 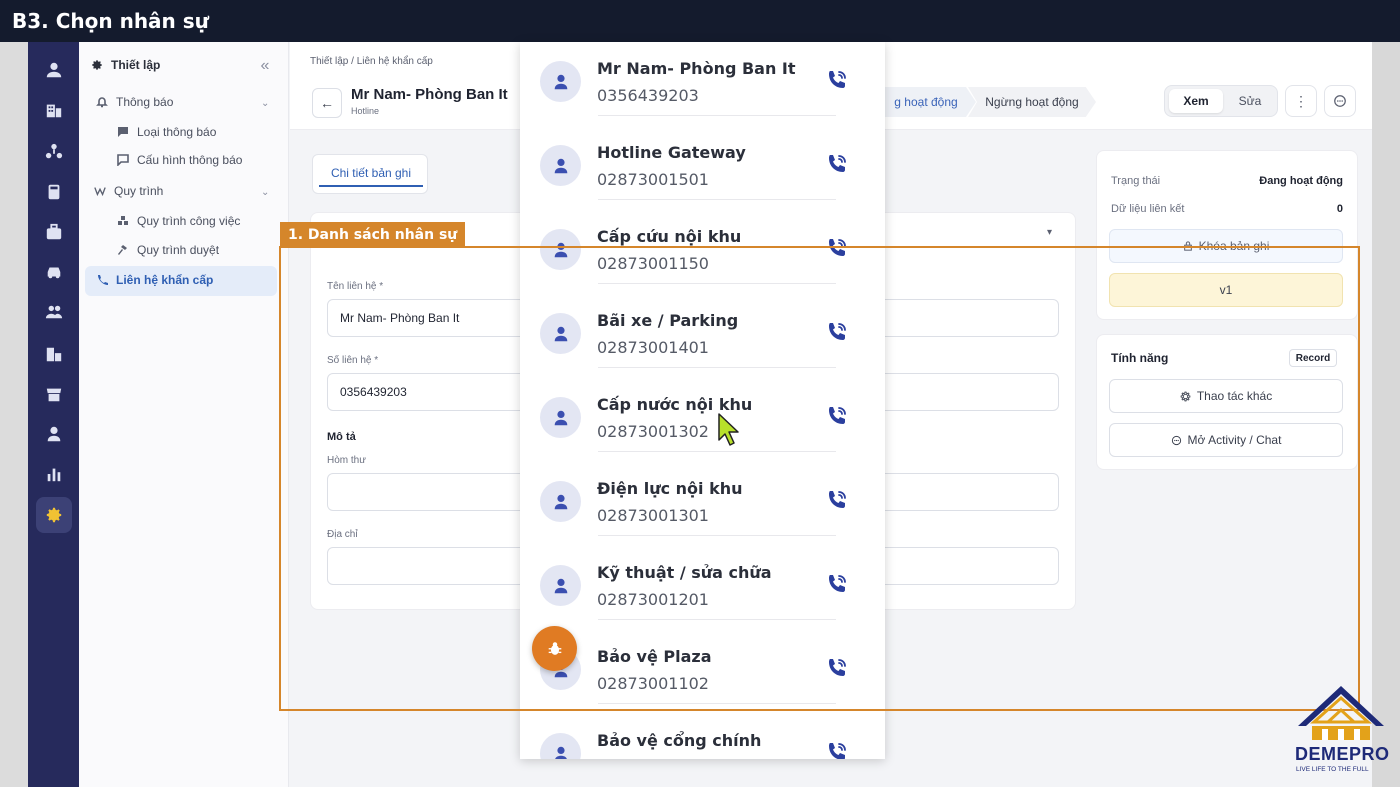 What do you see at coordinates (139, 191) in the screenshot?
I see `sidebar-item-label: Quy trình` at bounding box center [139, 191].